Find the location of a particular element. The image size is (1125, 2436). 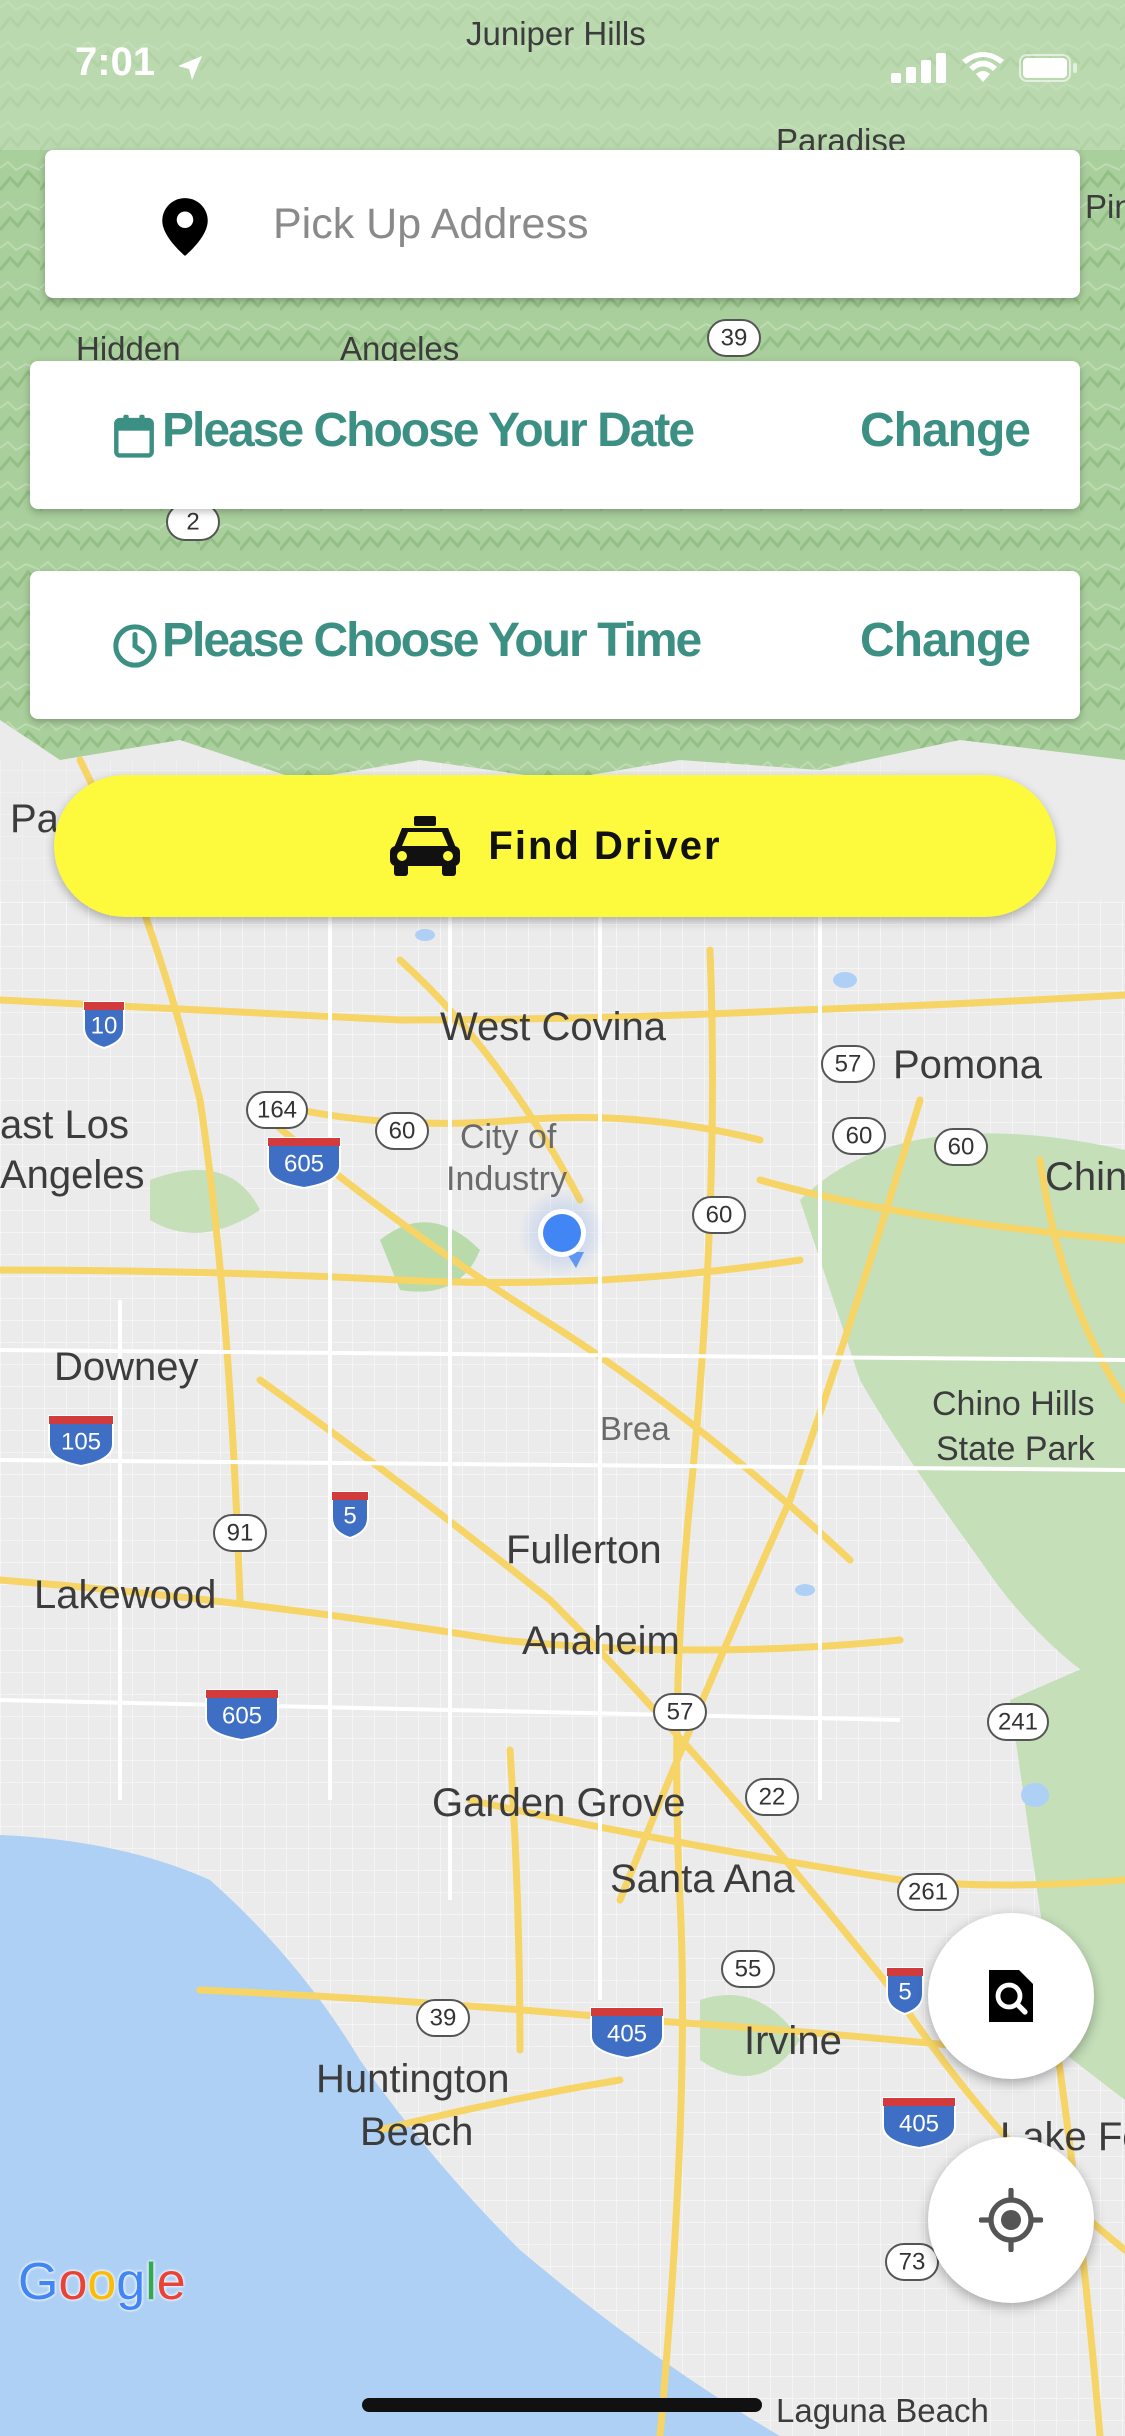

time-picker-card: Please Choose Your Time Change is located at coordinates (555, 645).